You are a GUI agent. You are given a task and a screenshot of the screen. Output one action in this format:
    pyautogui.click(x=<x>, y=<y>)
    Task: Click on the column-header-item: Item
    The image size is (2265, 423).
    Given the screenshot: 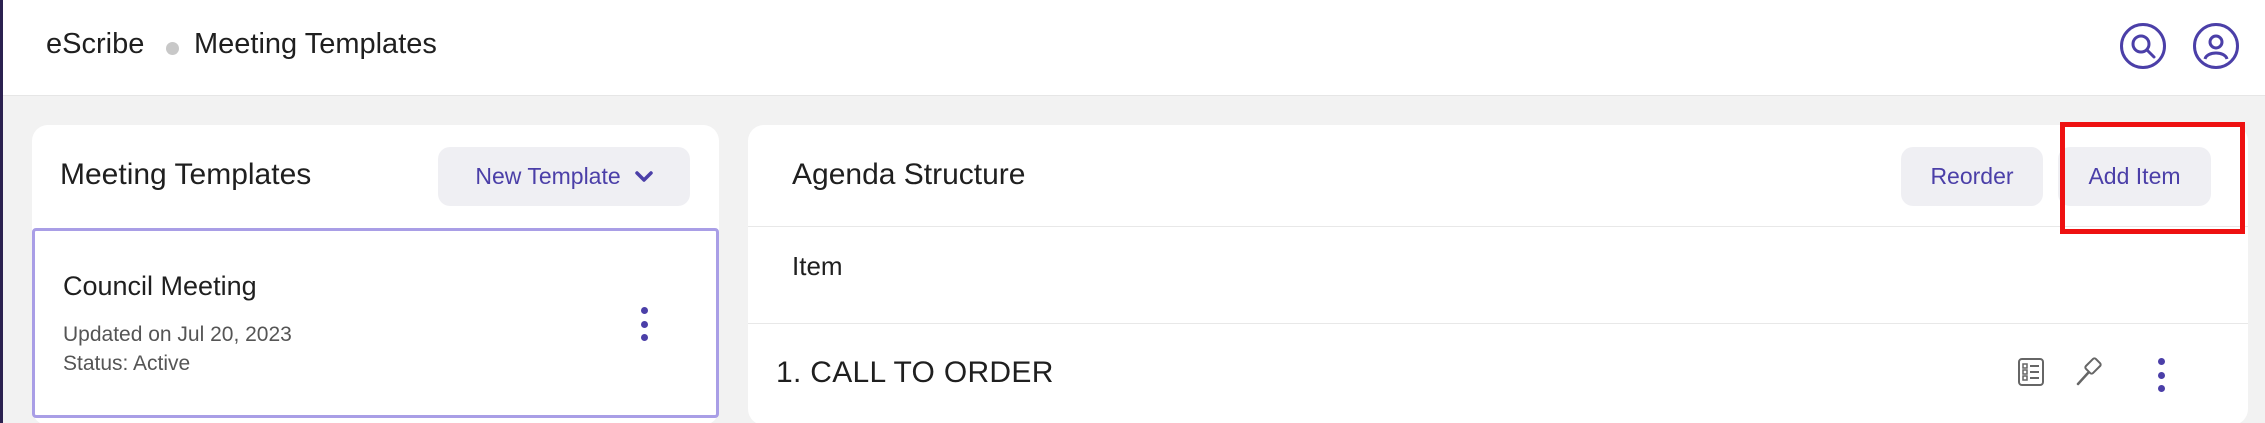 What is the action you would take?
    pyautogui.click(x=817, y=266)
    